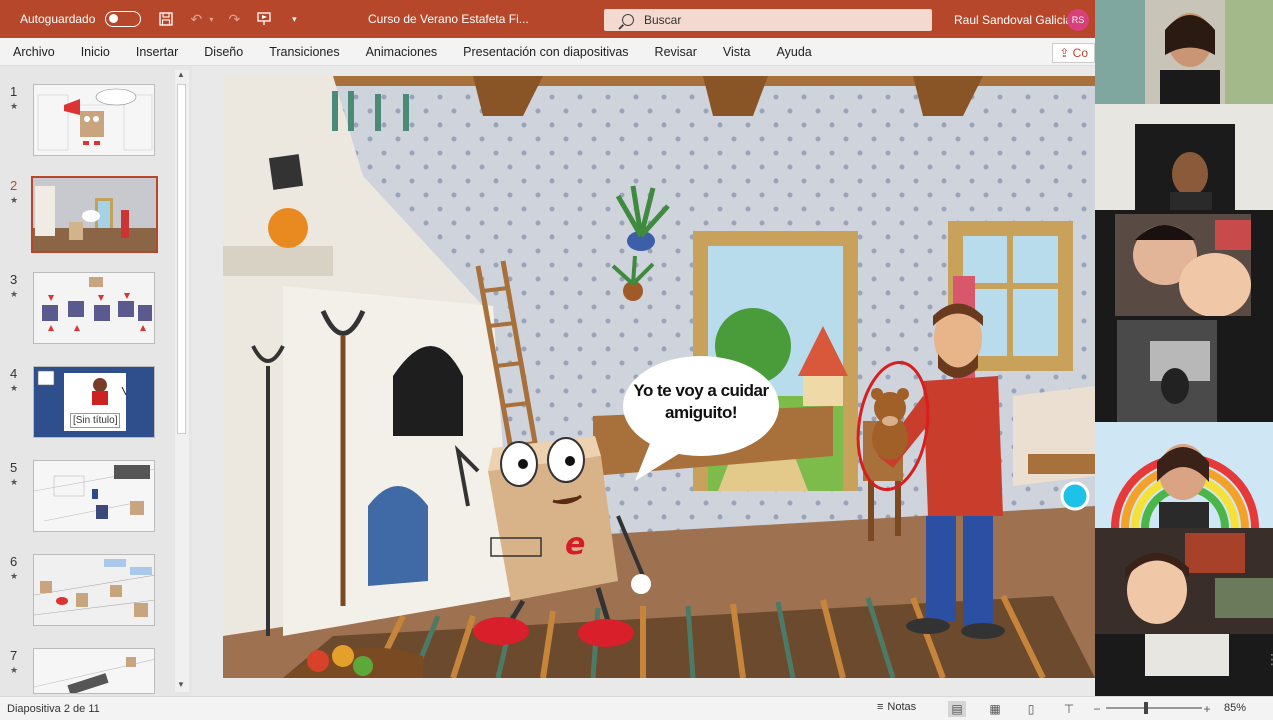 The height and width of the screenshot is (720, 1273). I want to click on scrollbar-thumb, so click(181, 259).